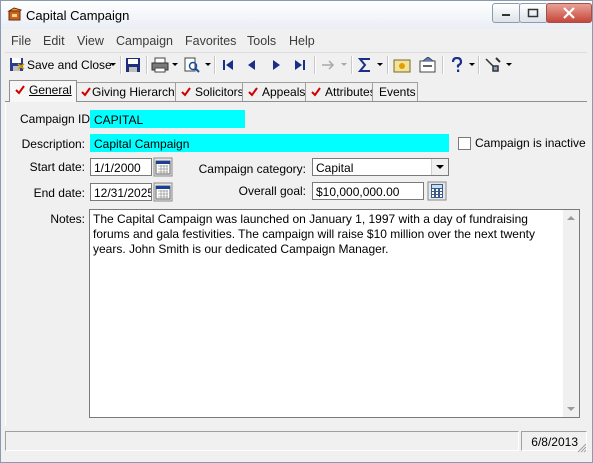 Image resolution: width=593 pixels, height=463 pixels. I want to click on tab-general: General, so click(43, 91).